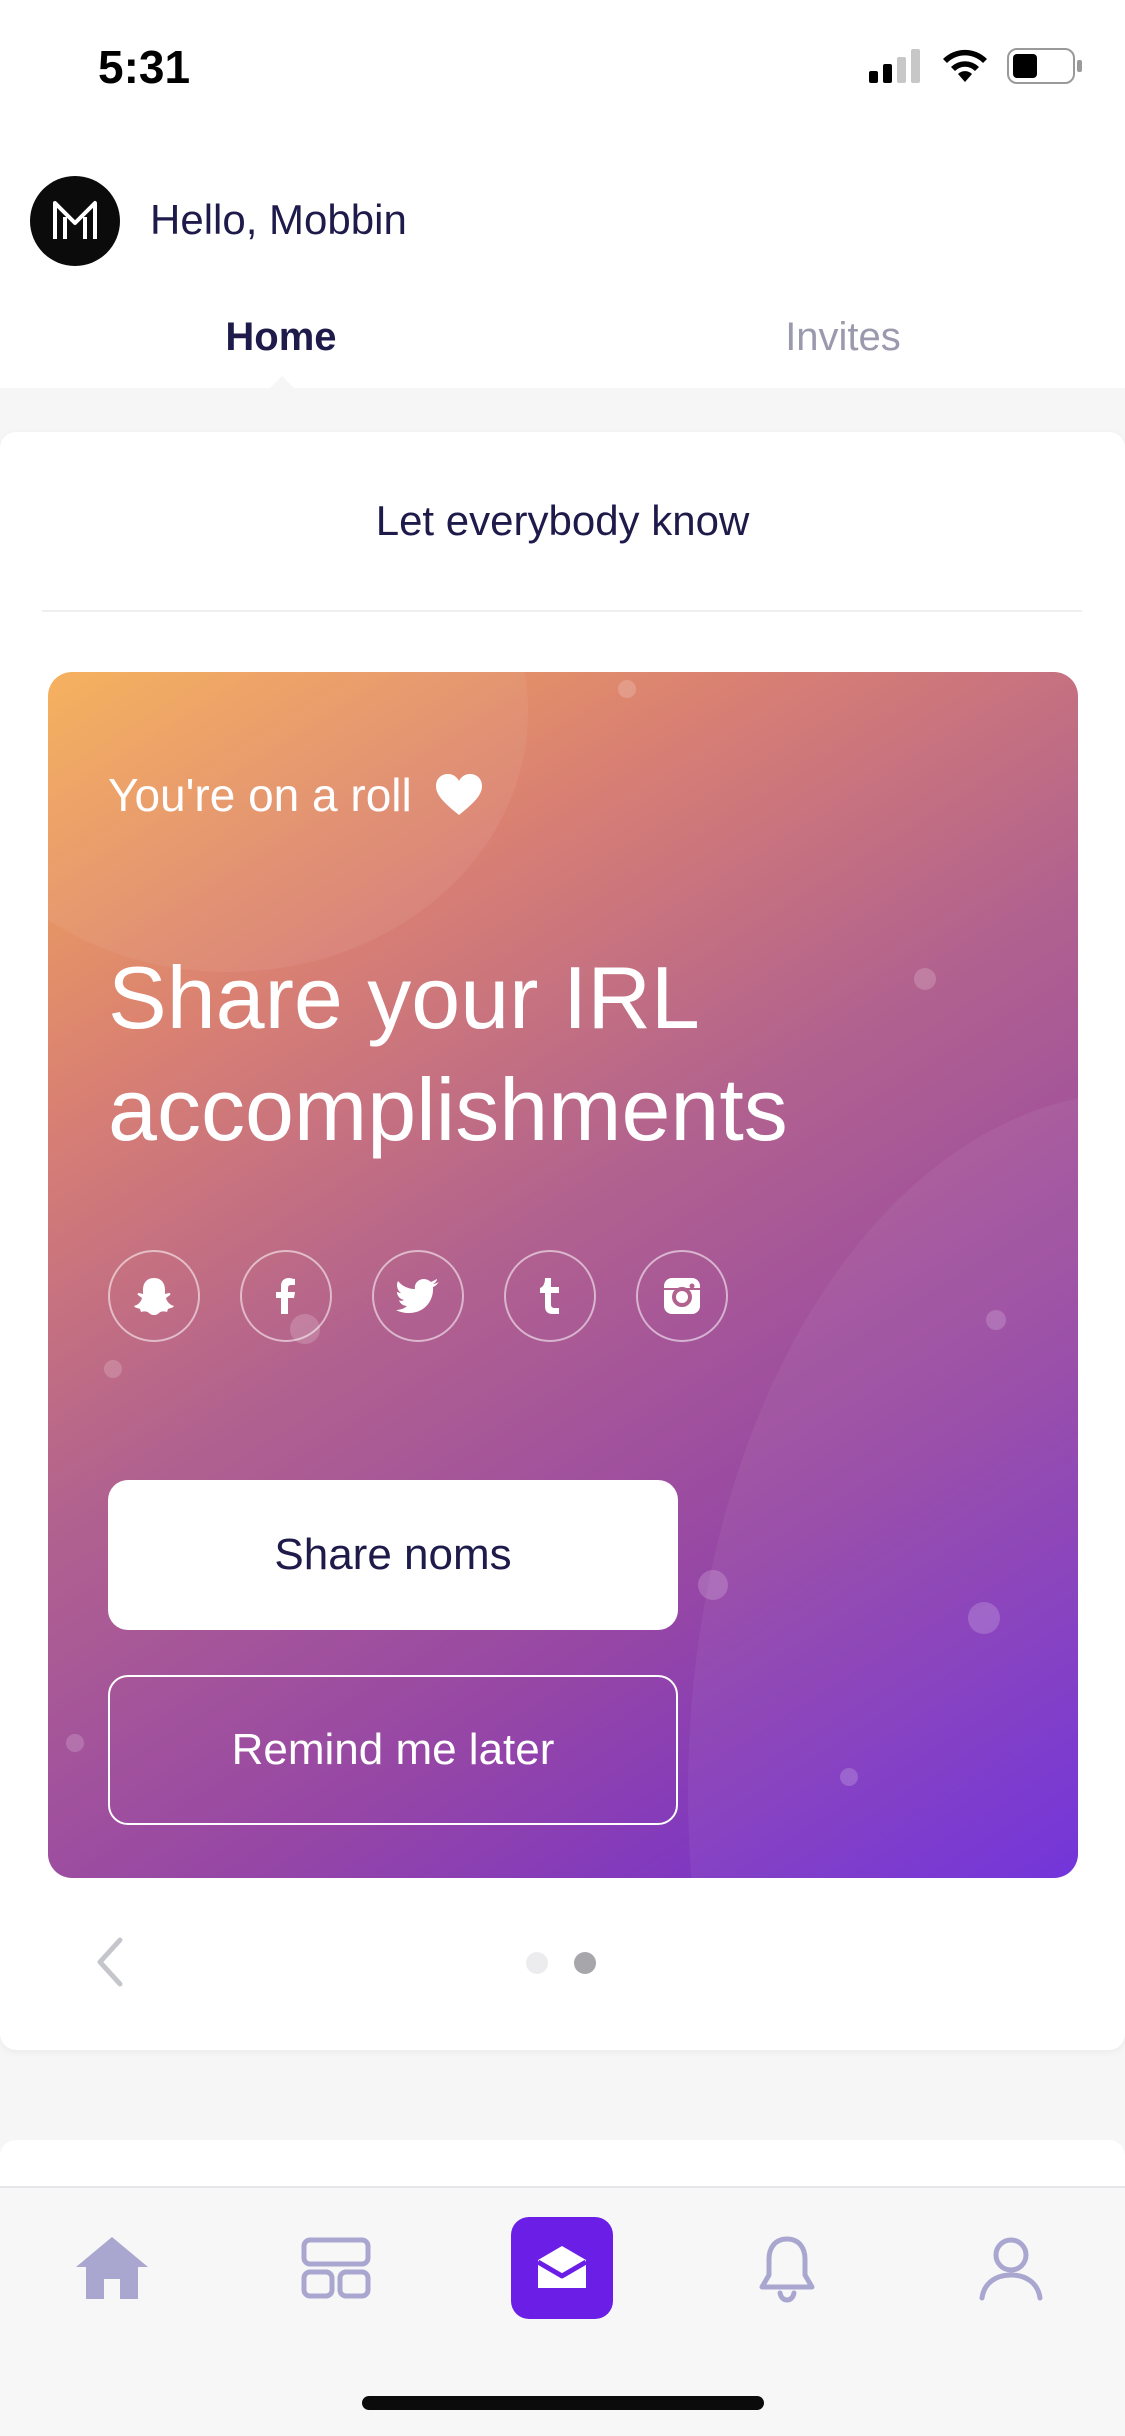  I want to click on pager-dot, so click(537, 1963).